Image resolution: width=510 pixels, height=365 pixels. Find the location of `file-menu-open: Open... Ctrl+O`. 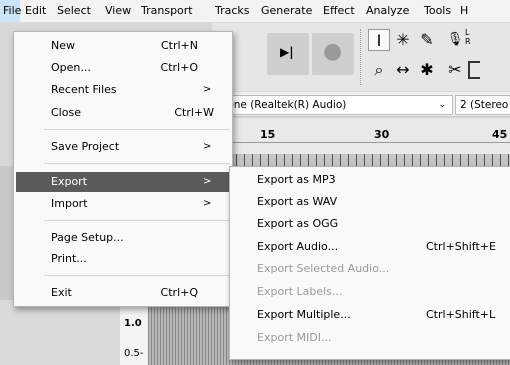

file-menu-open: Open... Ctrl+O is located at coordinates (123, 68).